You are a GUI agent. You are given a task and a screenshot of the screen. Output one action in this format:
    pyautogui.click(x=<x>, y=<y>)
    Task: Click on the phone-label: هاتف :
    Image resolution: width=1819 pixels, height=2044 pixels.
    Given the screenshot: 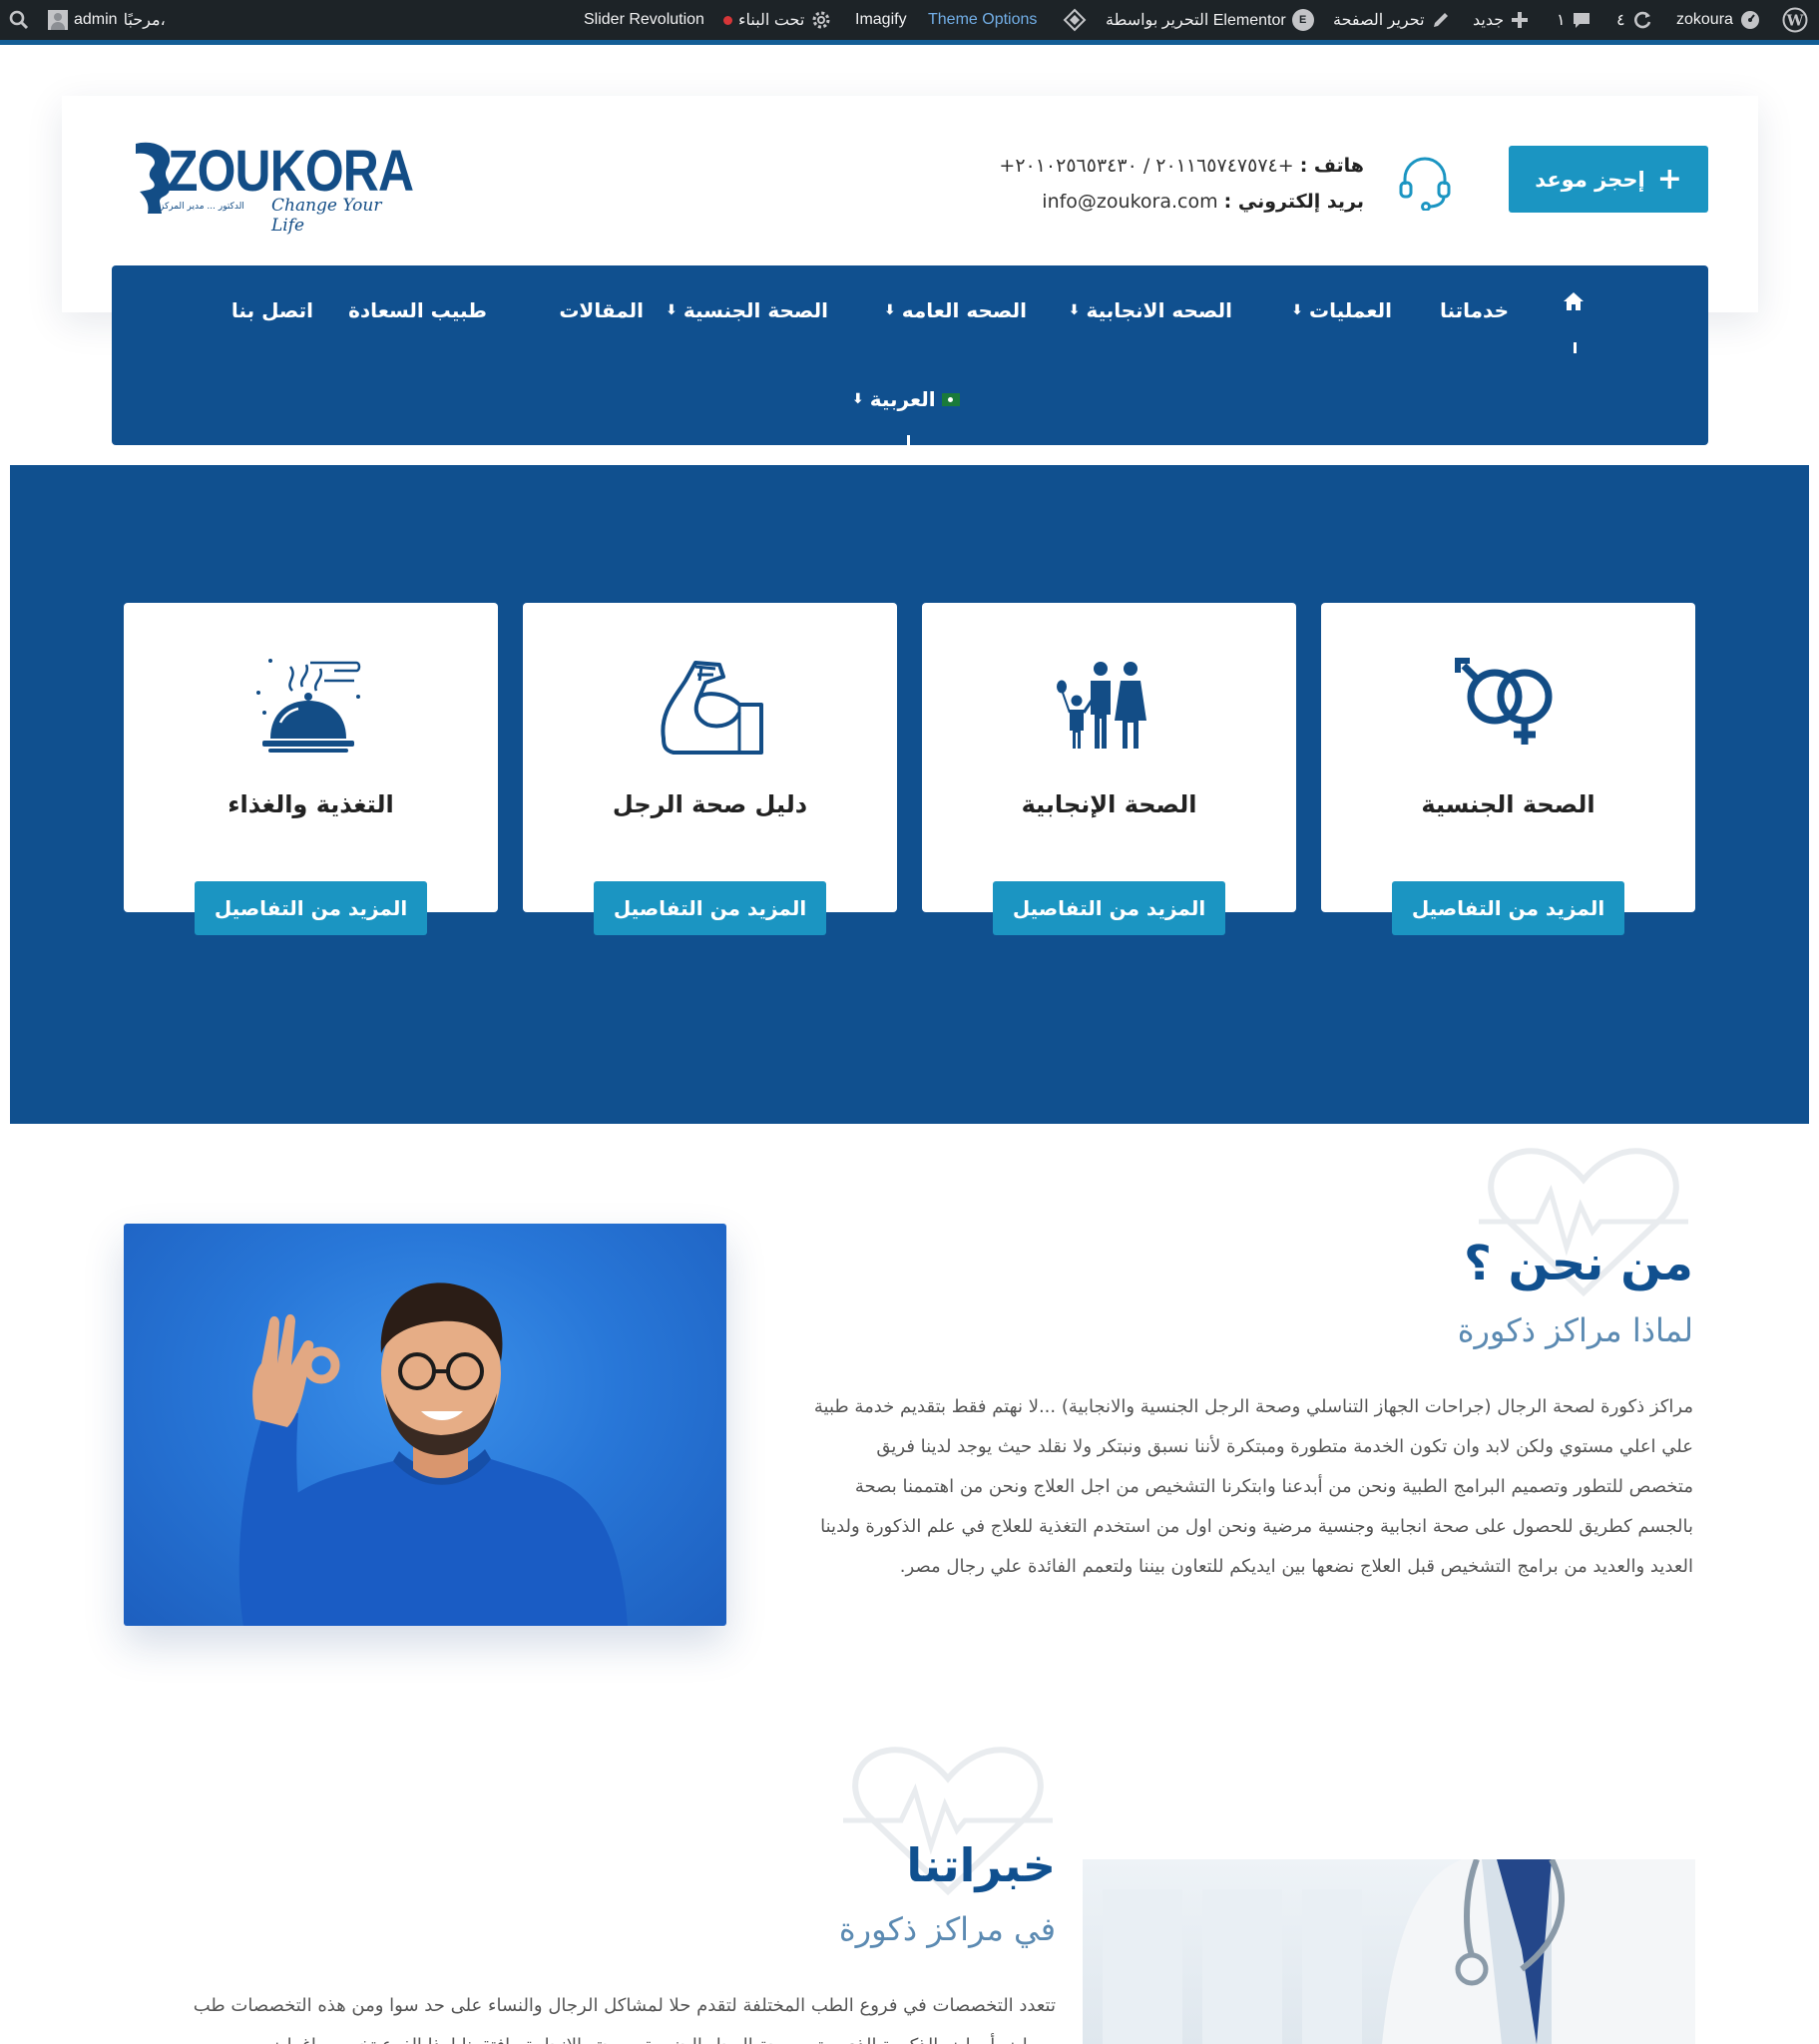 What is the action you would take?
    pyautogui.click(x=1331, y=166)
    